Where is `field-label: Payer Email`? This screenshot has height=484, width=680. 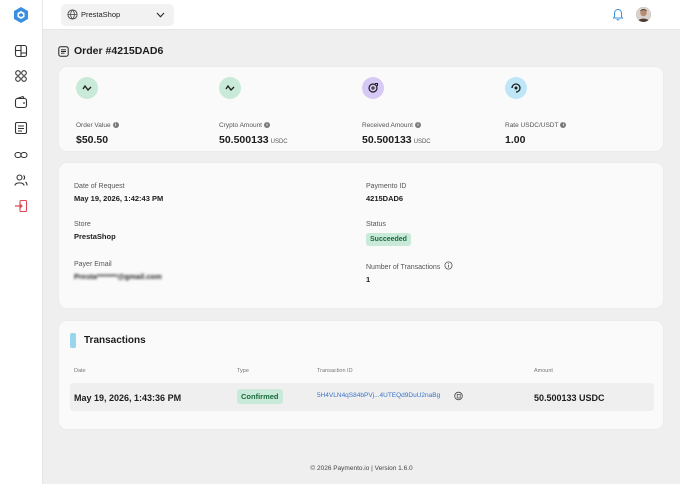
field-label: Payer Email is located at coordinates (93, 264).